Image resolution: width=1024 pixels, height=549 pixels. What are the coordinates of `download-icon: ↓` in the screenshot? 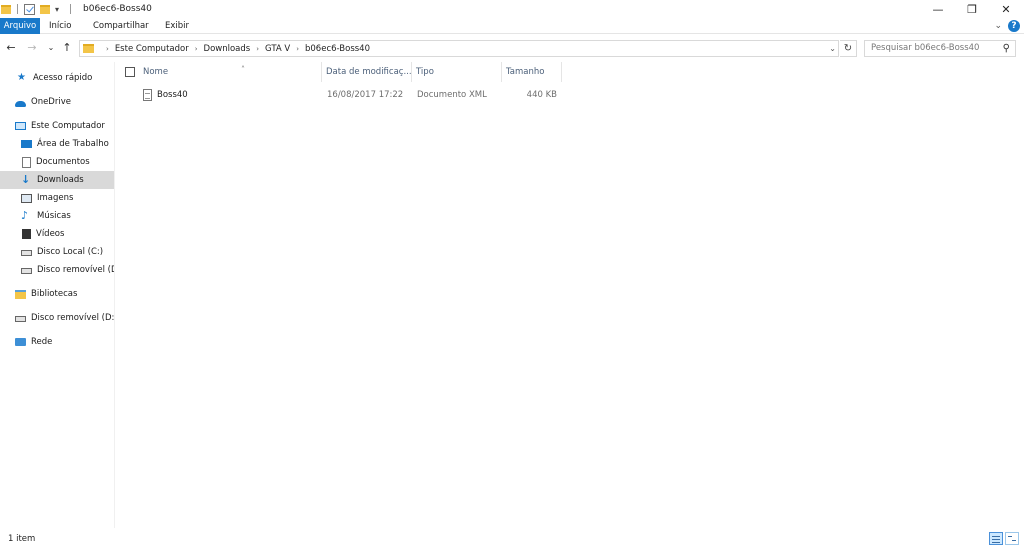 It's located at (26, 179).